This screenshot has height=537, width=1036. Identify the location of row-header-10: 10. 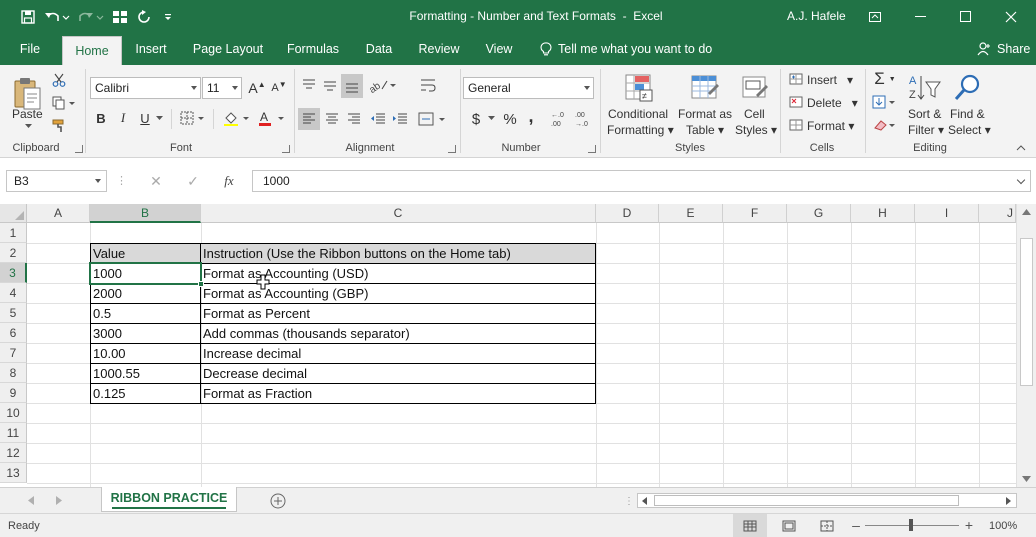
(13, 413).